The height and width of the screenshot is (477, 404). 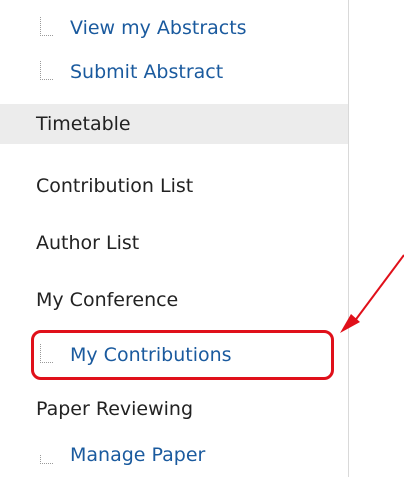 I want to click on menu-item-label: Paper Reviewing, so click(x=115, y=409).